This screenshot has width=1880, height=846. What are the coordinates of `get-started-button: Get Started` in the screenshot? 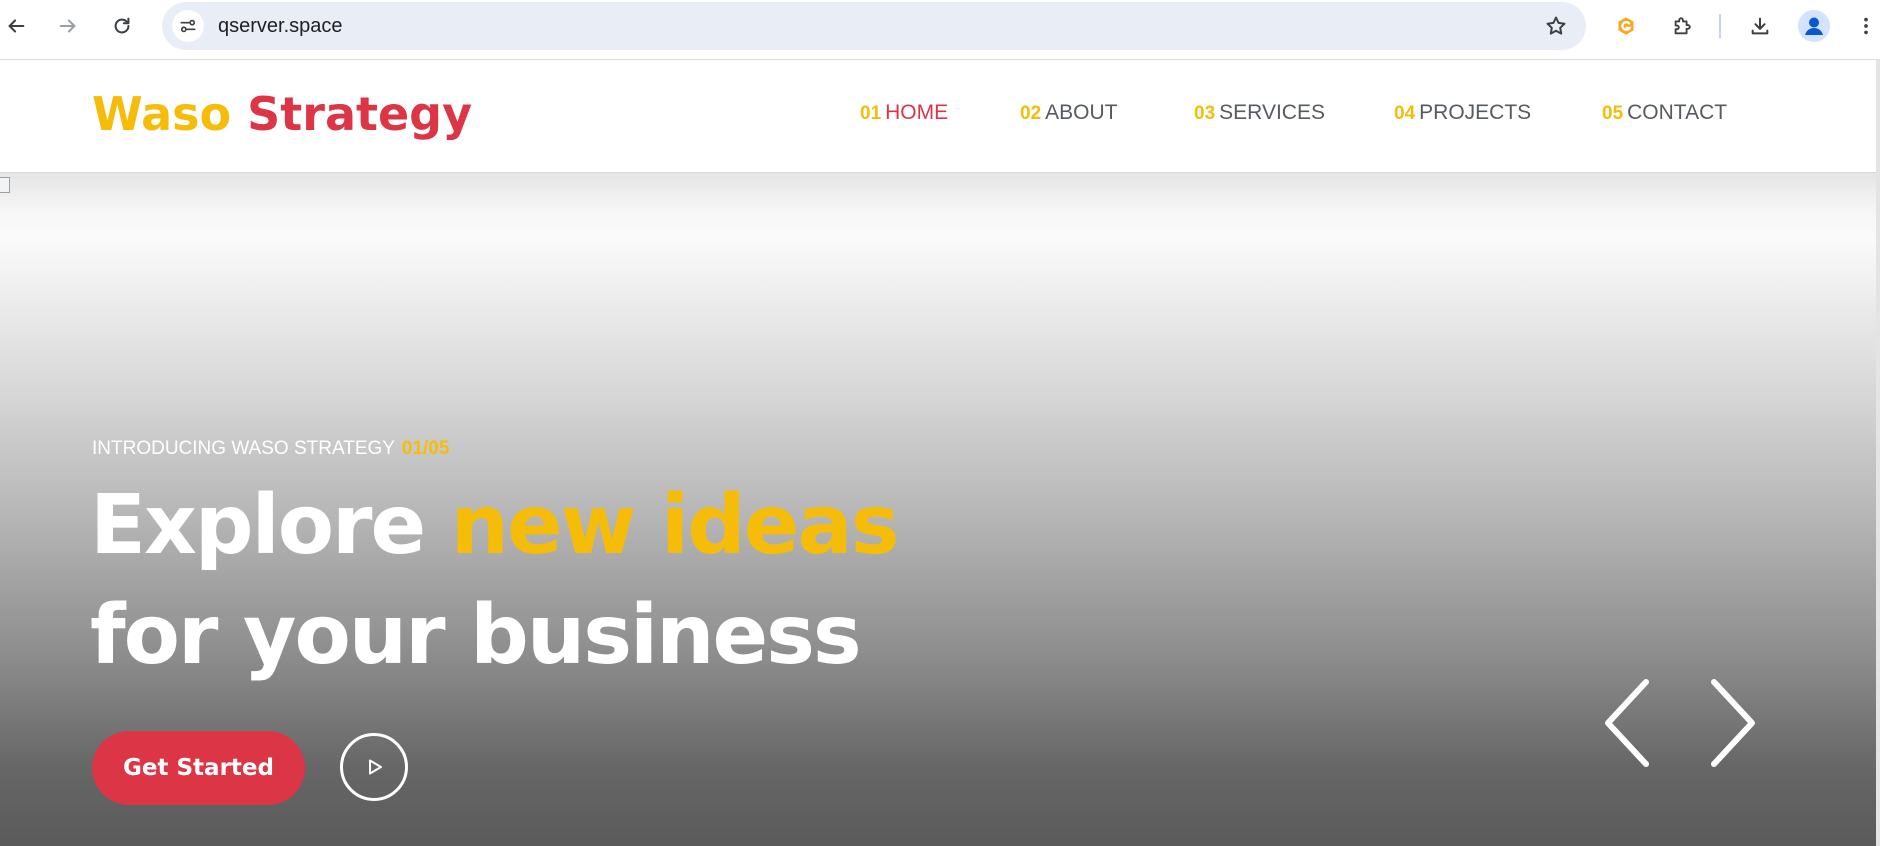 It's located at (198, 768).